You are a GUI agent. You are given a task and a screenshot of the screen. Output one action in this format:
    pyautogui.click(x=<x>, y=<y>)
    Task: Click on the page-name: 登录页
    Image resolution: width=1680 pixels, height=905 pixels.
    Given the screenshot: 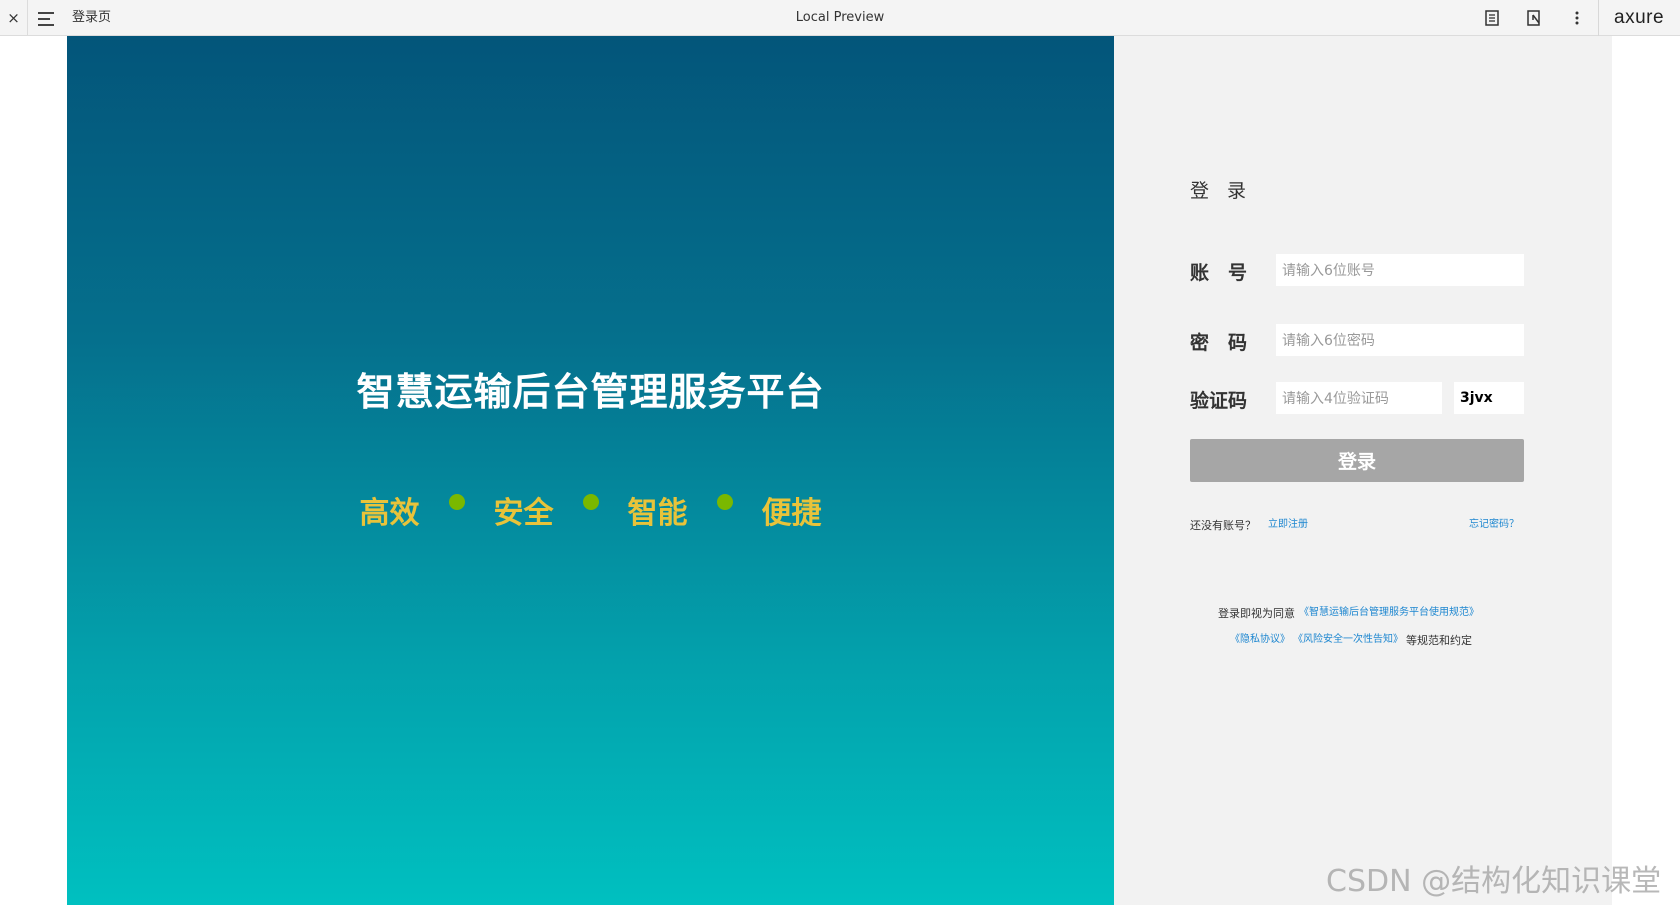 What is the action you would take?
    pyautogui.click(x=92, y=17)
    